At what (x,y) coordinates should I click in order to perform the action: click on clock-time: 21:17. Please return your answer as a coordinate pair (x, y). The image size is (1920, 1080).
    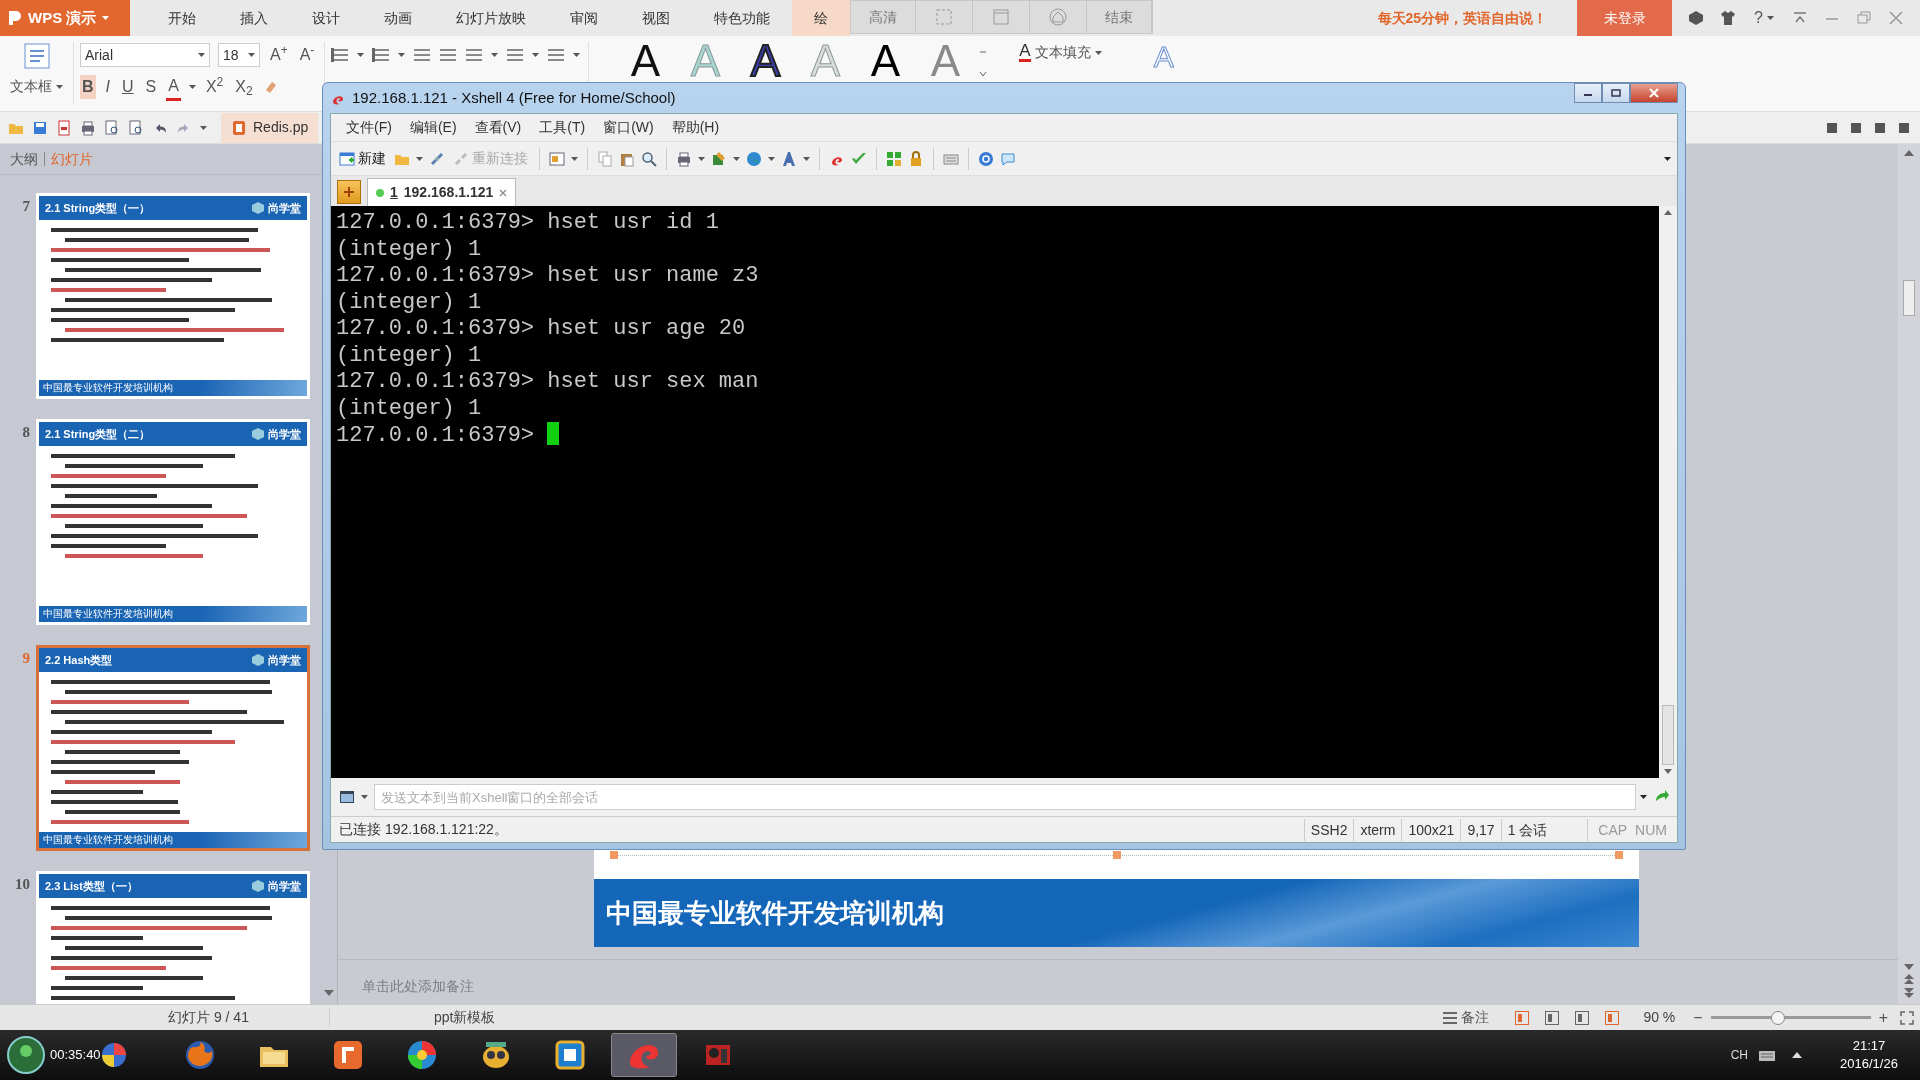
    Looking at the image, I should click on (1869, 1046).